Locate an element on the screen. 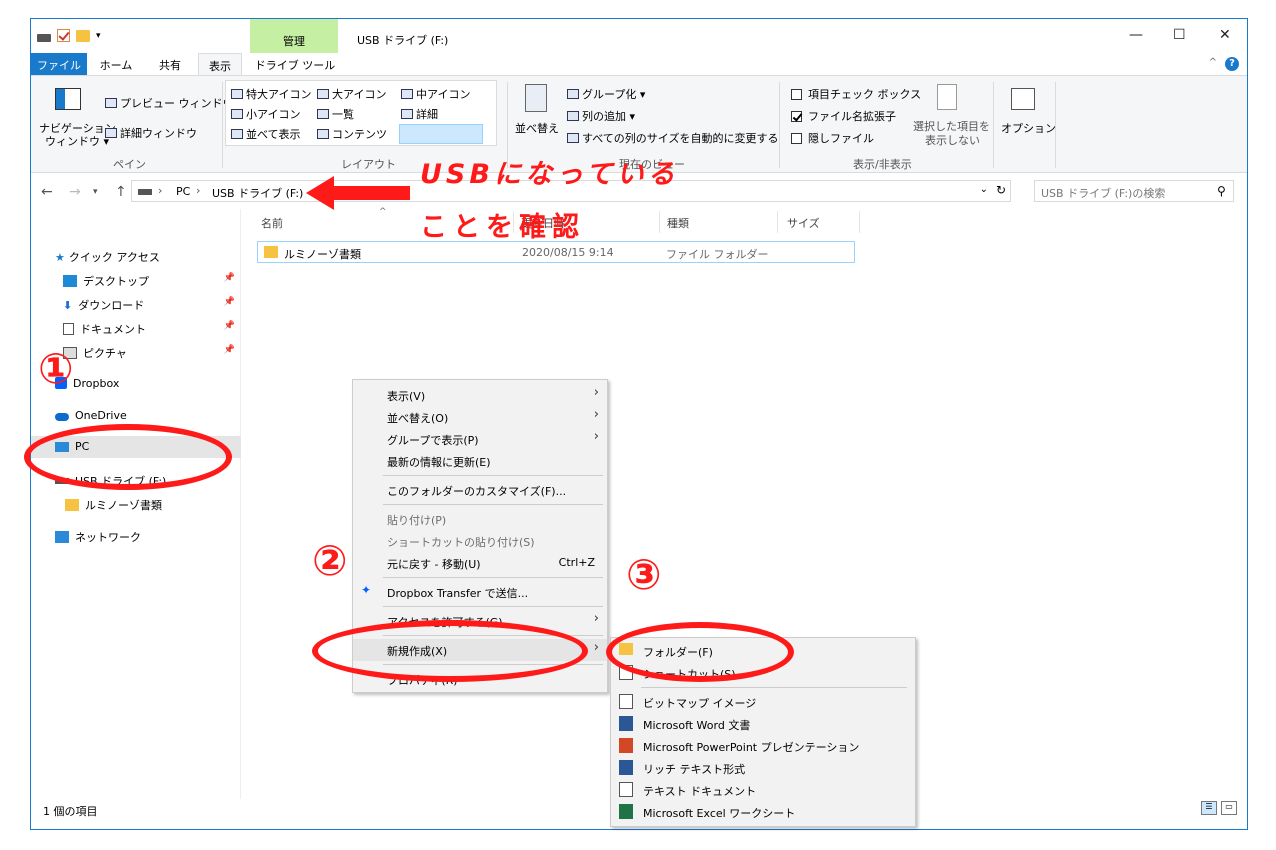  breadcrumb-usb: USB ドライブ (F:) is located at coordinates (257, 193).